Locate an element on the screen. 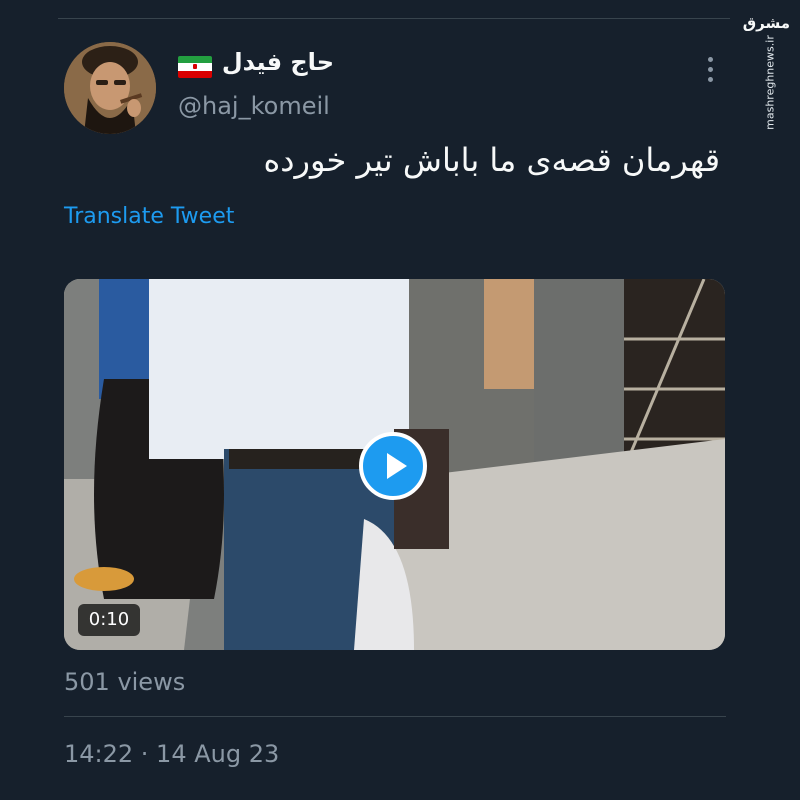  watermark: مشرق mashreghnews.ir is located at coordinates (766, 72).